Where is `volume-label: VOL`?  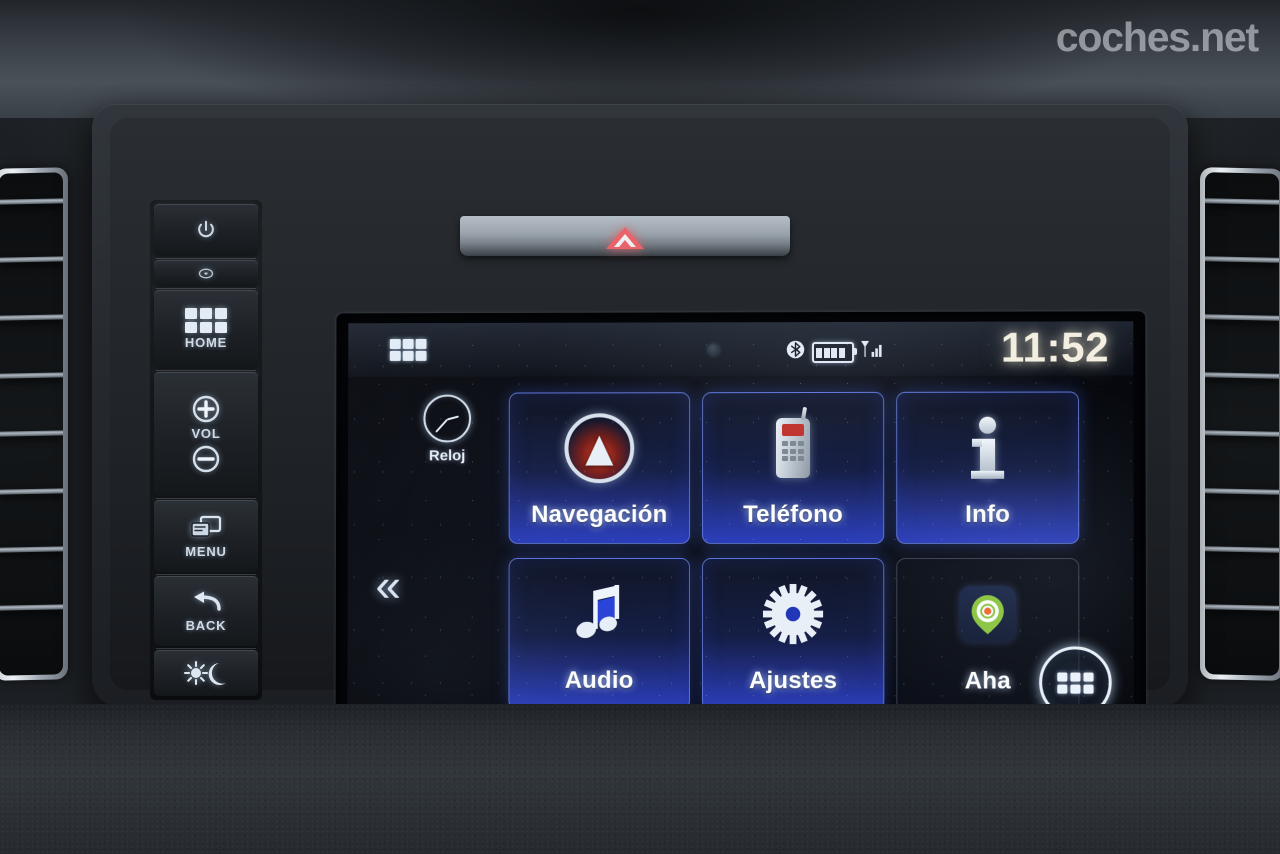 volume-label: VOL is located at coordinates (206, 433).